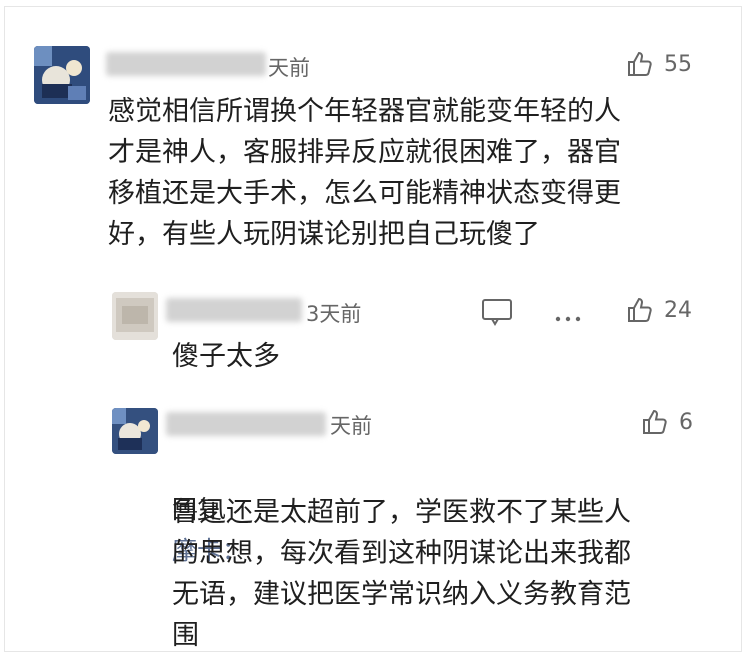 The image size is (748, 658). I want to click on comment-button, so click(497, 314).